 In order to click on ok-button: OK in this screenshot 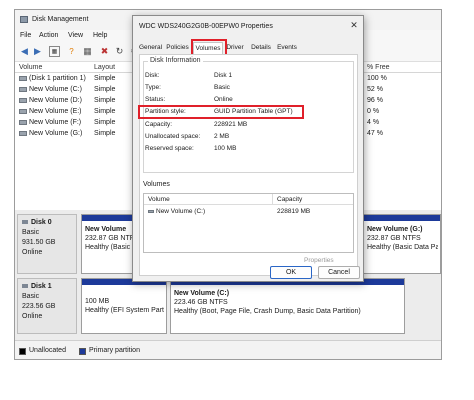, I will do `click(291, 272)`.